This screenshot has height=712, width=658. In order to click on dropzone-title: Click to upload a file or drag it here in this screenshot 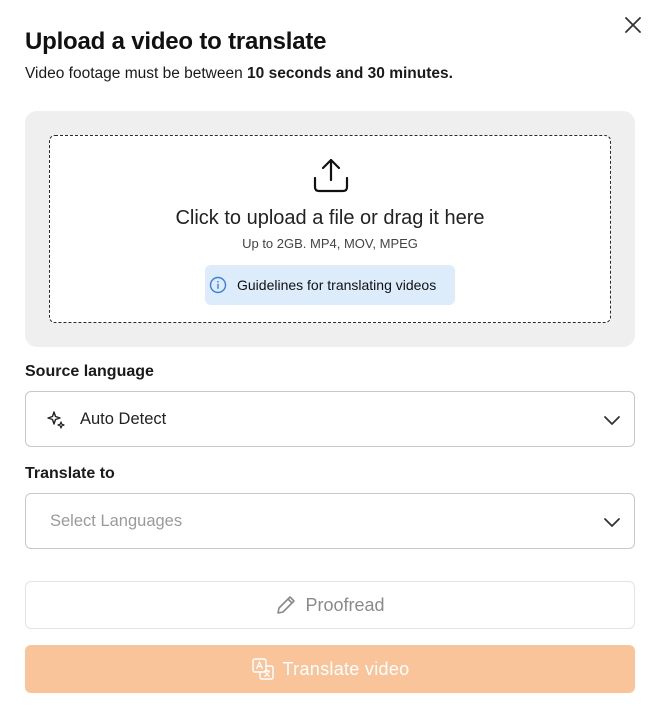, I will do `click(330, 218)`.